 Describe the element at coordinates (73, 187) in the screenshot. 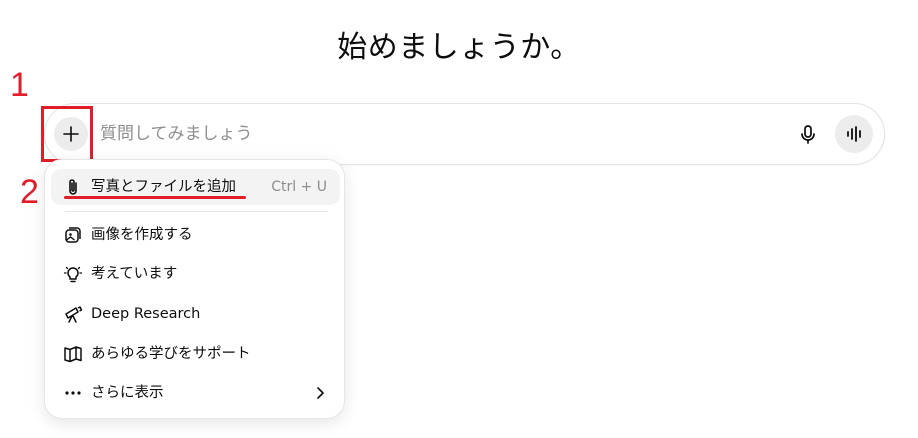

I see `paperclip-icon` at that location.